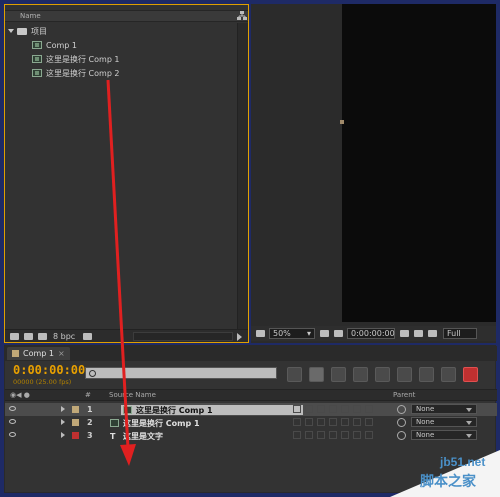  I want to click on resolution-dropdown: Full, so click(460, 333).